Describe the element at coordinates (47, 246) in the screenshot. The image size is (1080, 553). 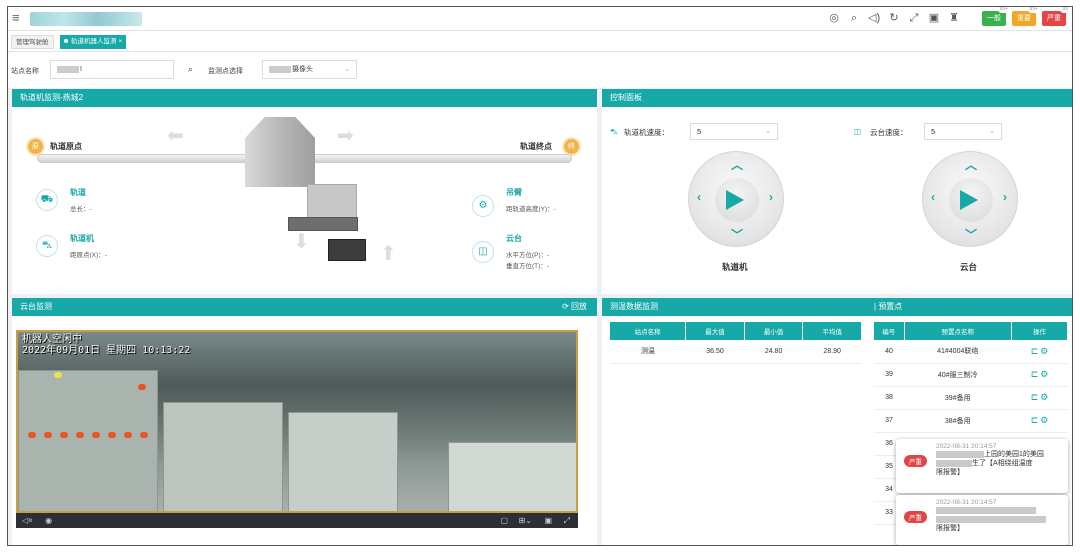
I see `machine-icon: ⛍` at that location.